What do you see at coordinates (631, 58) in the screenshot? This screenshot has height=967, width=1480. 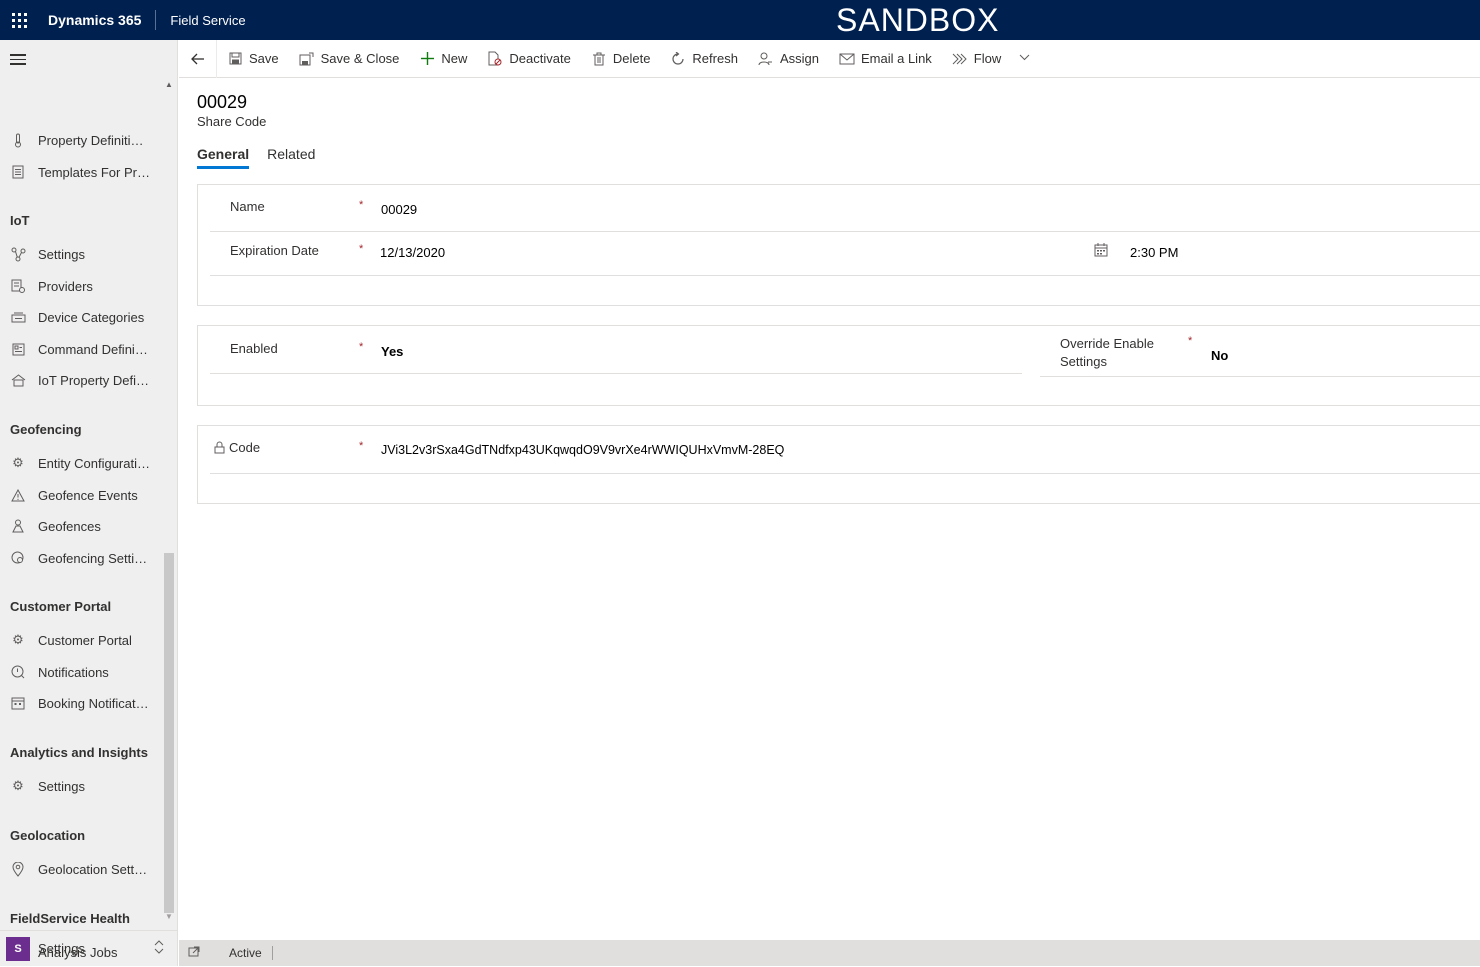 I see `delete-label: Delete` at bounding box center [631, 58].